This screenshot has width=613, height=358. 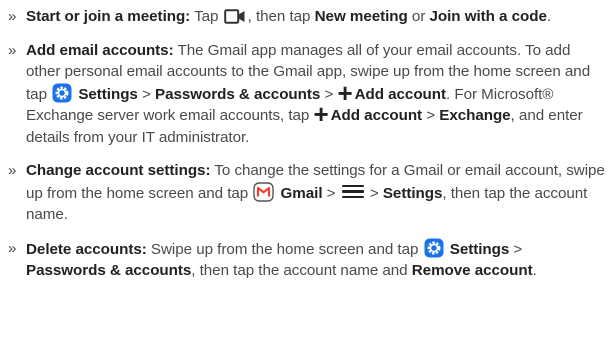 I want to click on item-text: Swipe up from the home screen and tap, so click(x=284, y=249).